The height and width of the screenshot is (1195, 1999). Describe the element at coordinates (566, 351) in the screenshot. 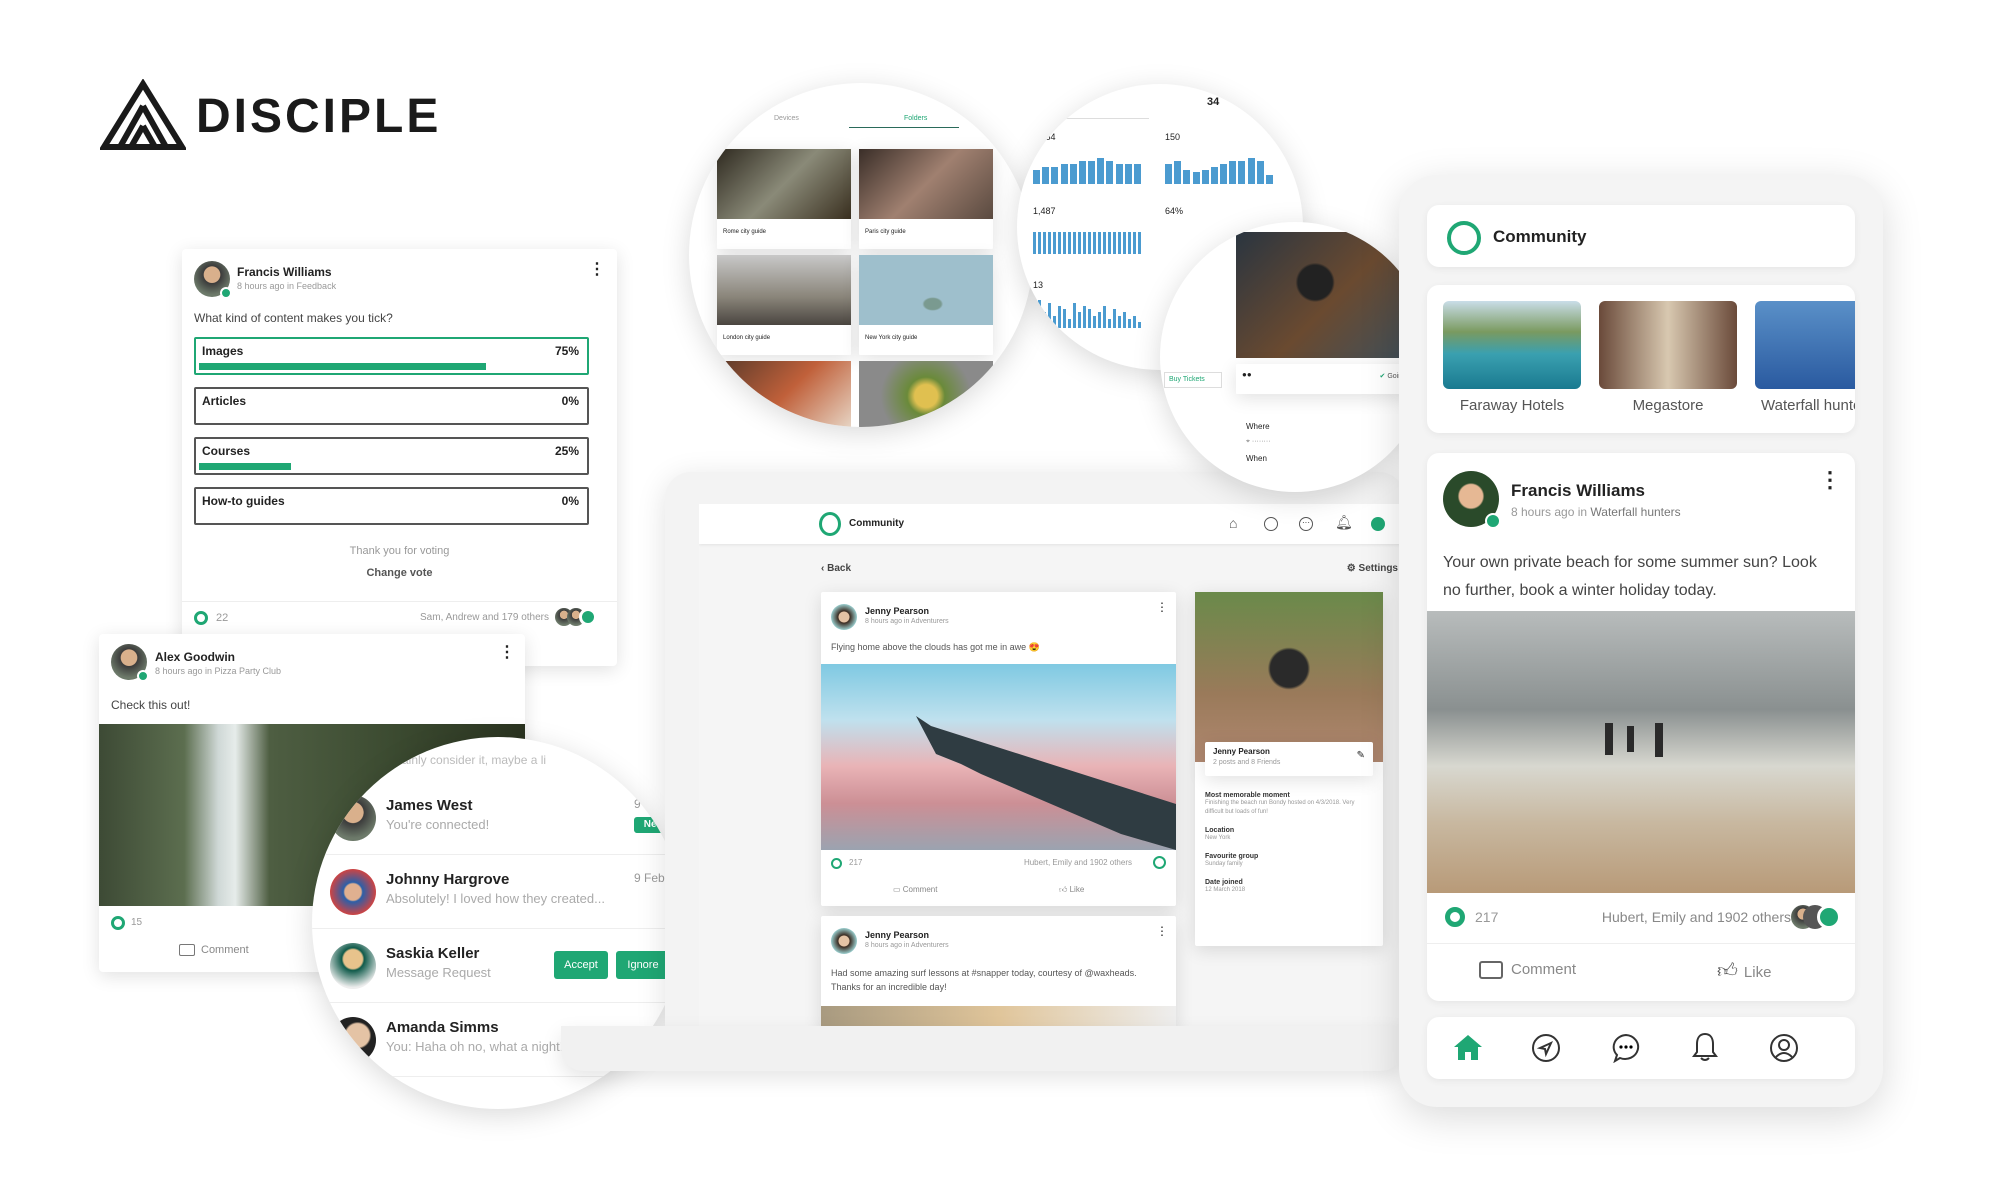

I see `poll-option-percent: 75%` at that location.